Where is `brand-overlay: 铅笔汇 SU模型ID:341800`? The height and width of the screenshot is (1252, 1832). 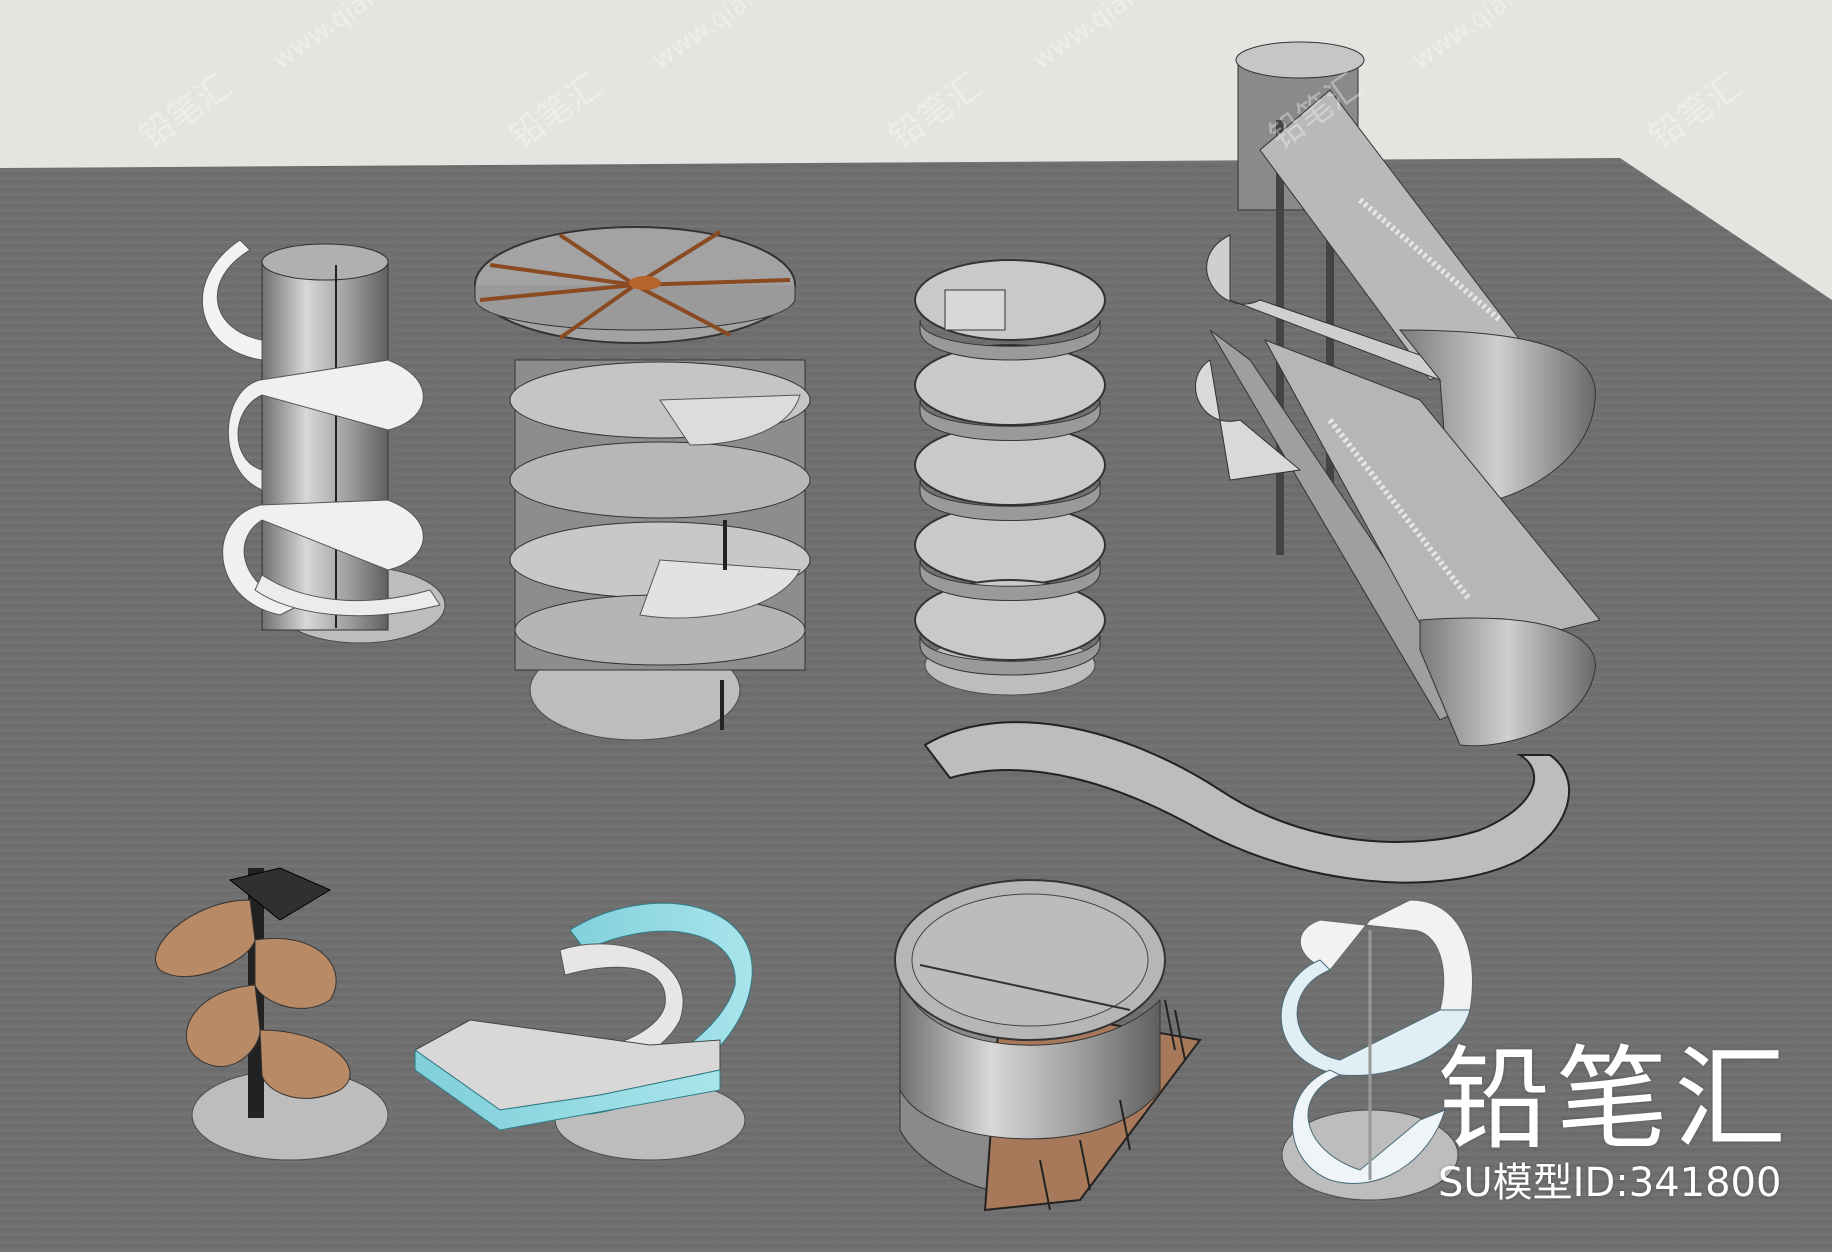 brand-overlay: 铅笔汇 SU模型ID:341800 is located at coordinates (1615, 1123).